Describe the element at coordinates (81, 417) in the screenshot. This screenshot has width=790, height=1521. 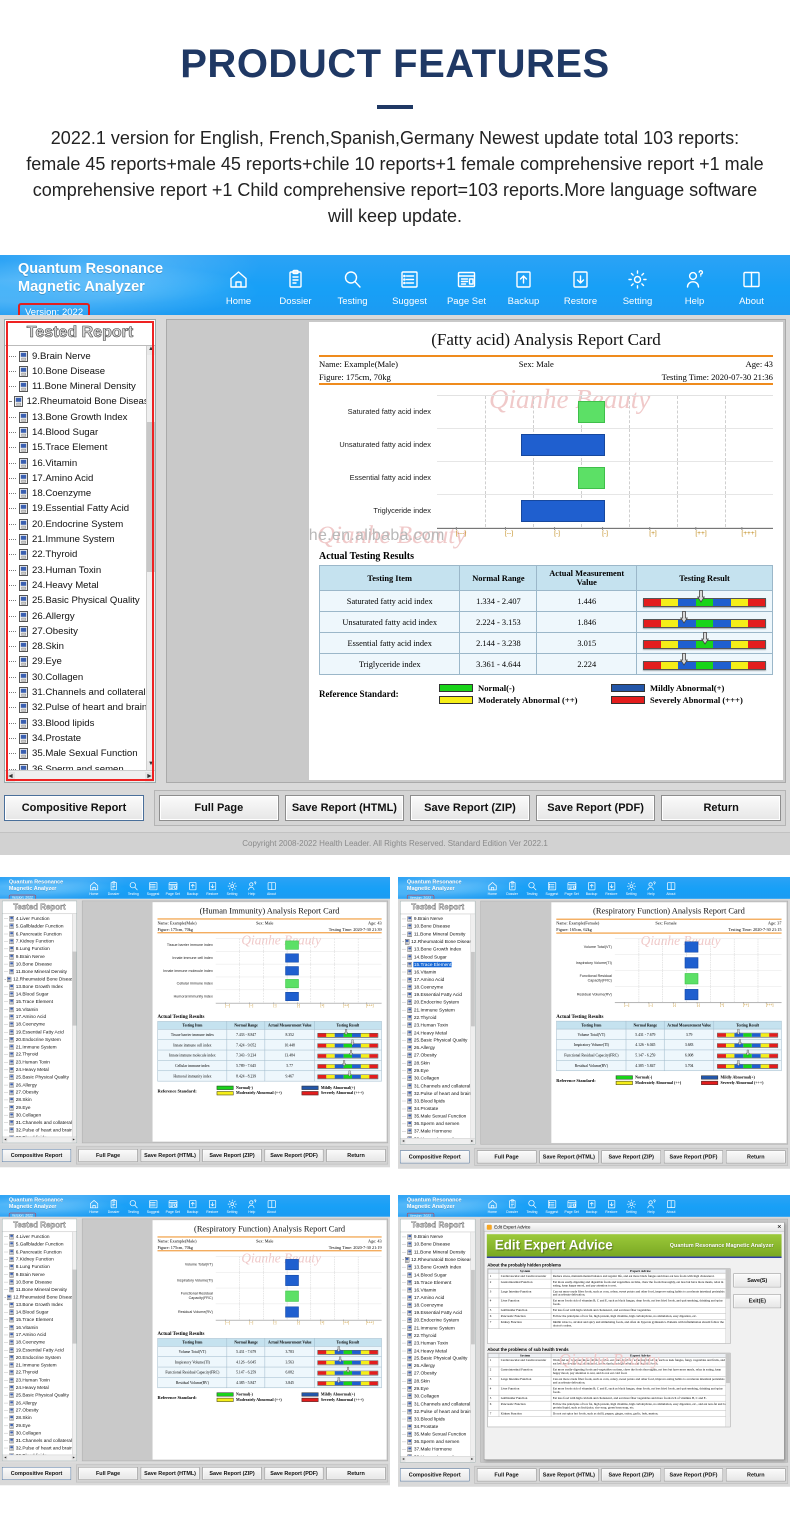
I see `tree-item: 13.Bone Growth Index` at that location.